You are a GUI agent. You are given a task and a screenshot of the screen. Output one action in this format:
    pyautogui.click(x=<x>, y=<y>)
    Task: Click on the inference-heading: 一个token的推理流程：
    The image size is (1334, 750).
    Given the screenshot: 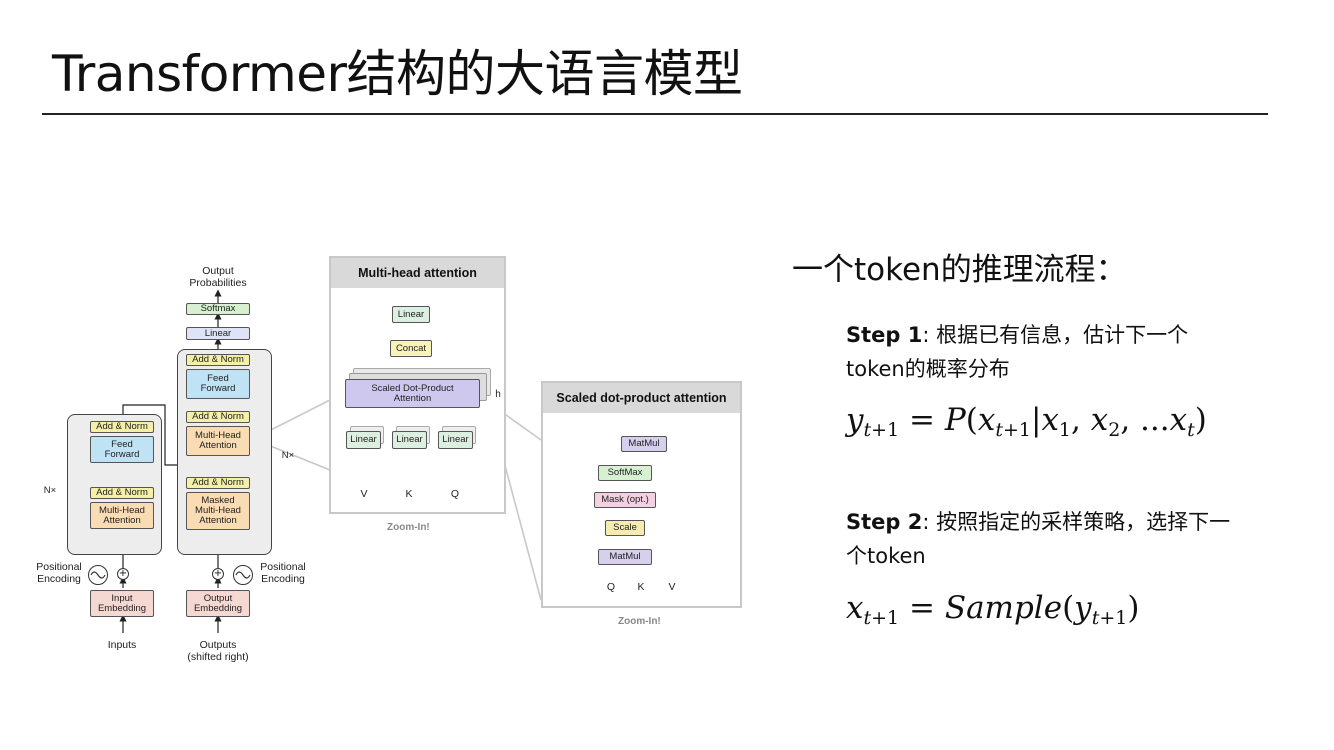 What is the action you would take?
    pyautogui.click(x=959, y=270)
    